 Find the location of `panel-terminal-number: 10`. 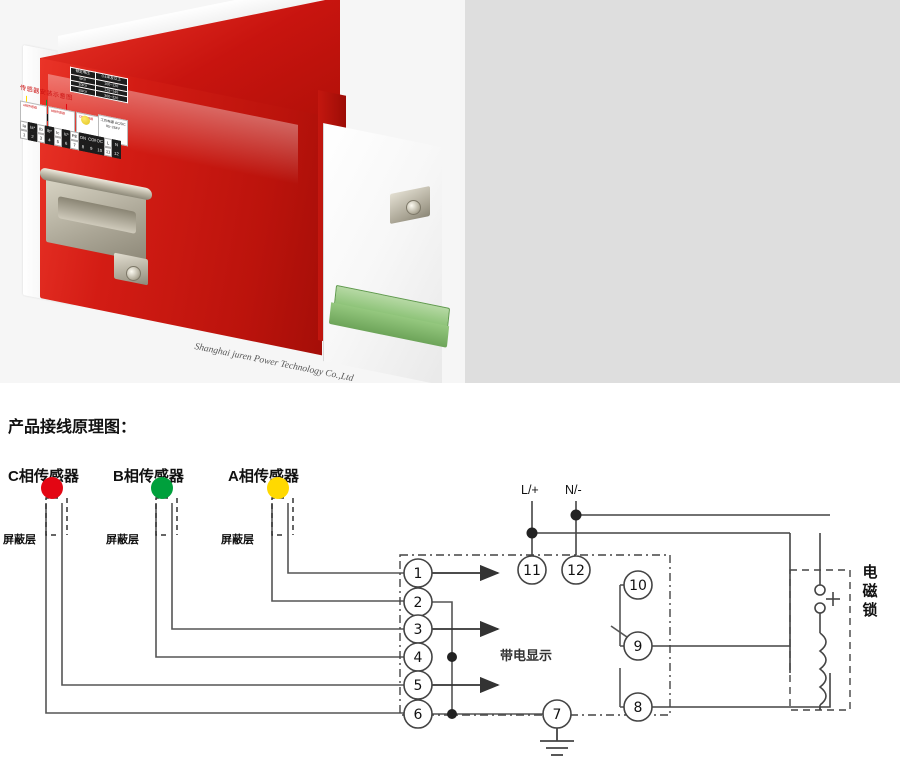

panel-terminal-number: 10 is located at coordinates (99, 150).